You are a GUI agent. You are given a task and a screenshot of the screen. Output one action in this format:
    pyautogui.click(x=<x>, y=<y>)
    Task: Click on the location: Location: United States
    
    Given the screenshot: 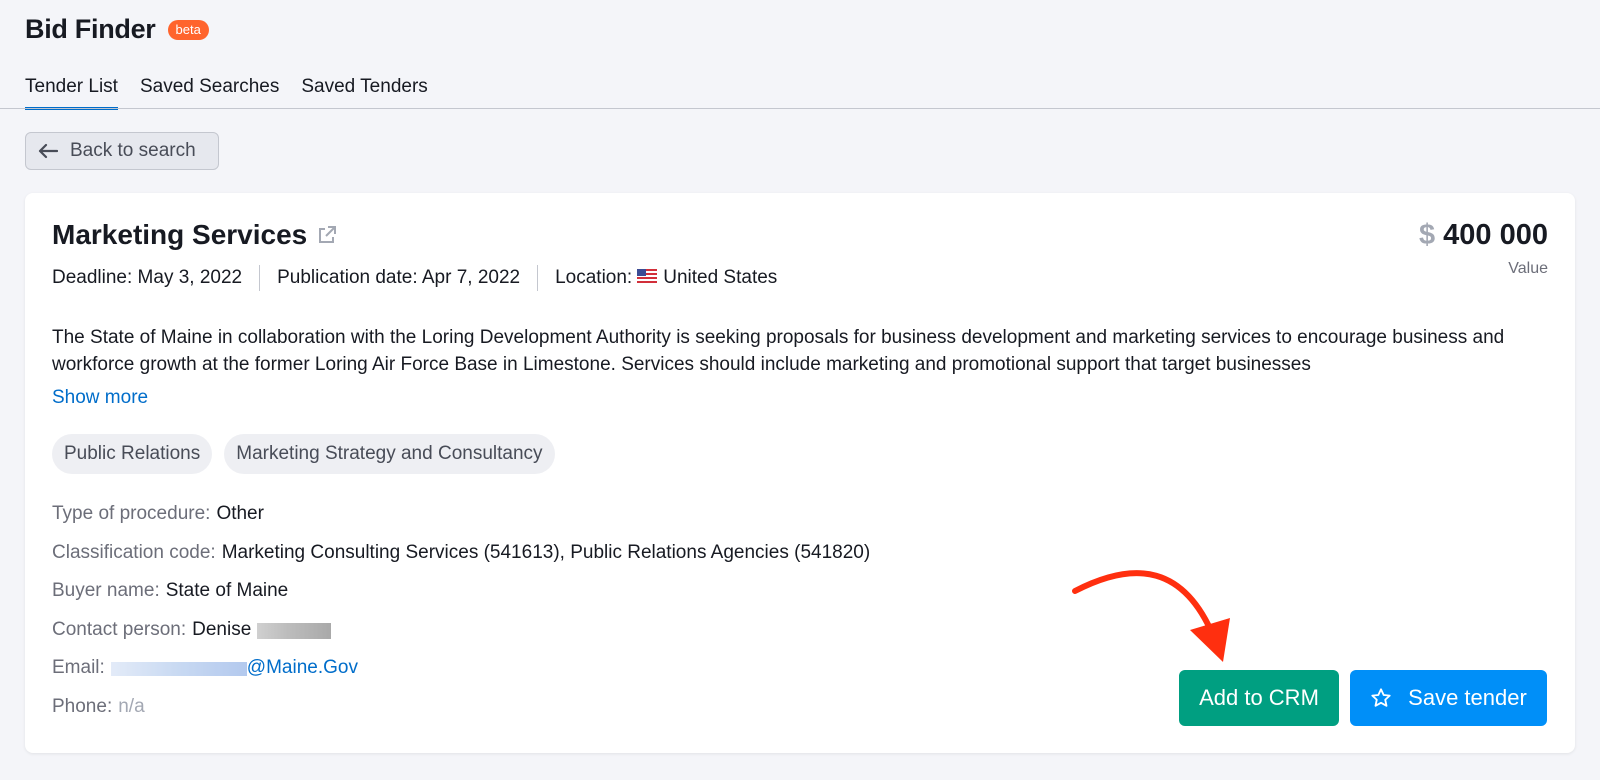 What is the action you would take?
    pyautogui.click(x=665, y=278)
    